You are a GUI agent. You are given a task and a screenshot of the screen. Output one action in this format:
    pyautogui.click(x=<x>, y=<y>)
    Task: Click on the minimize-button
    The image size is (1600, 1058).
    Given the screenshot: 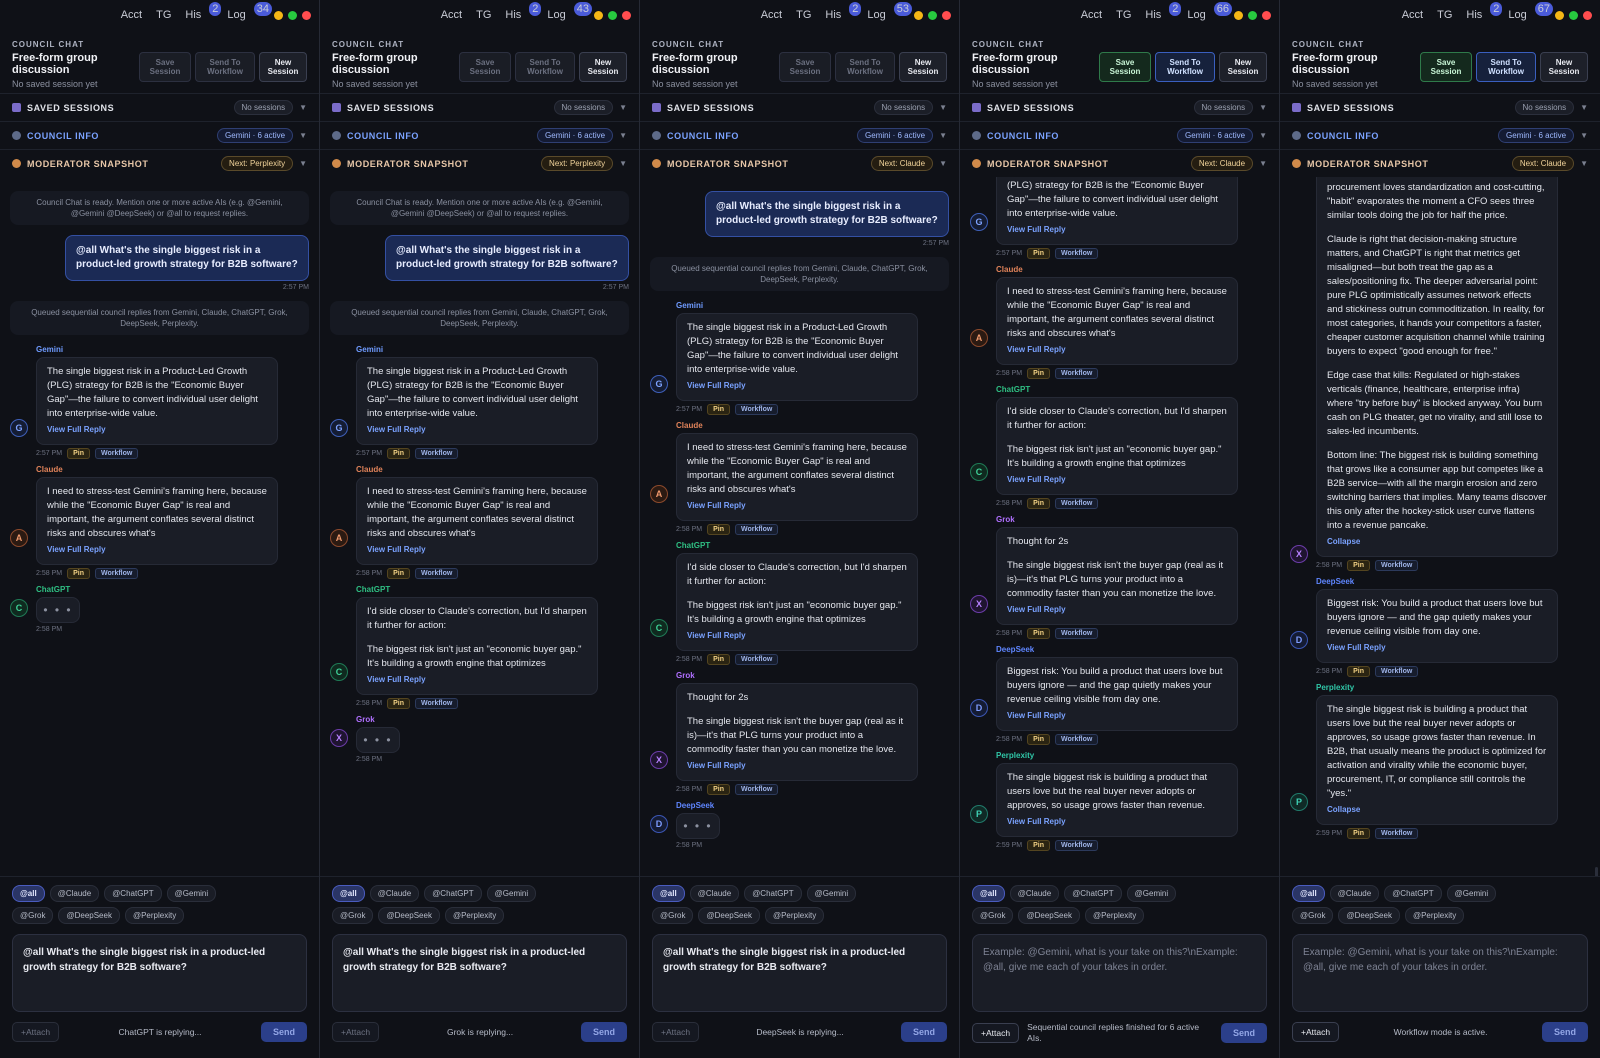 What is the action you would take?
    pyautogui.click(x=918, y=15)
    